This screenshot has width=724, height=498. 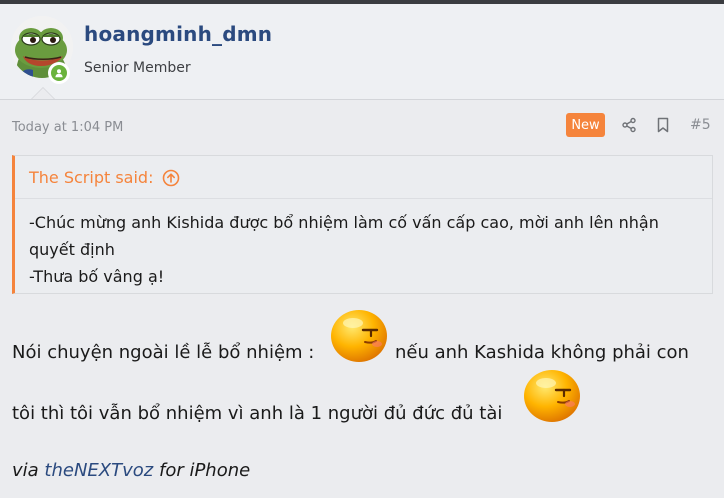 What do you see at coordinates (171, 178) in the screenshot?
I see `arrow-up-circle-icon` at bounding box center [171, 178].